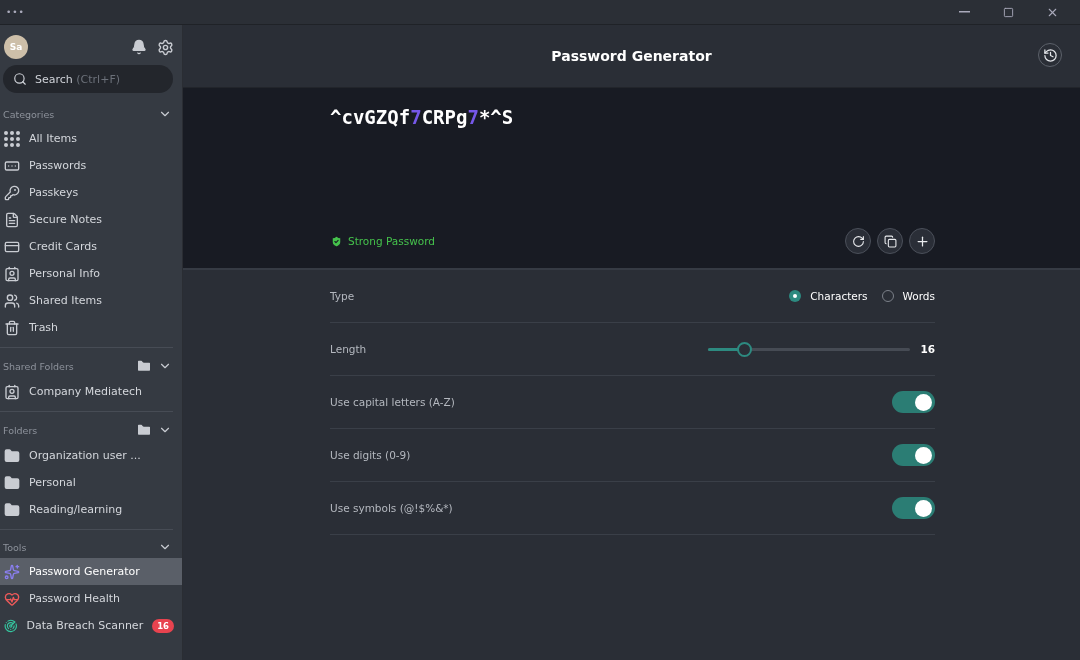 The image size is (1080, 660). What do you see at coordinates (91, 482) in the screenshot?
I see `sidebar-item: Personal` at bounding box center [91, 482].